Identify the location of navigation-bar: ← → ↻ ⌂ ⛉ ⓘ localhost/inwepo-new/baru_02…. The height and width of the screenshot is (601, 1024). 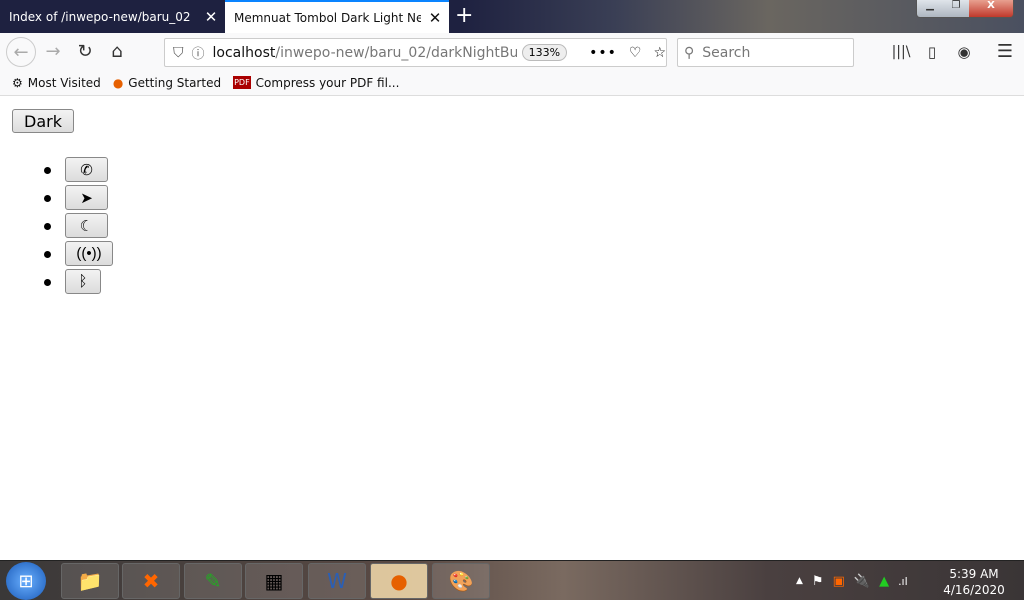
(512, 51).